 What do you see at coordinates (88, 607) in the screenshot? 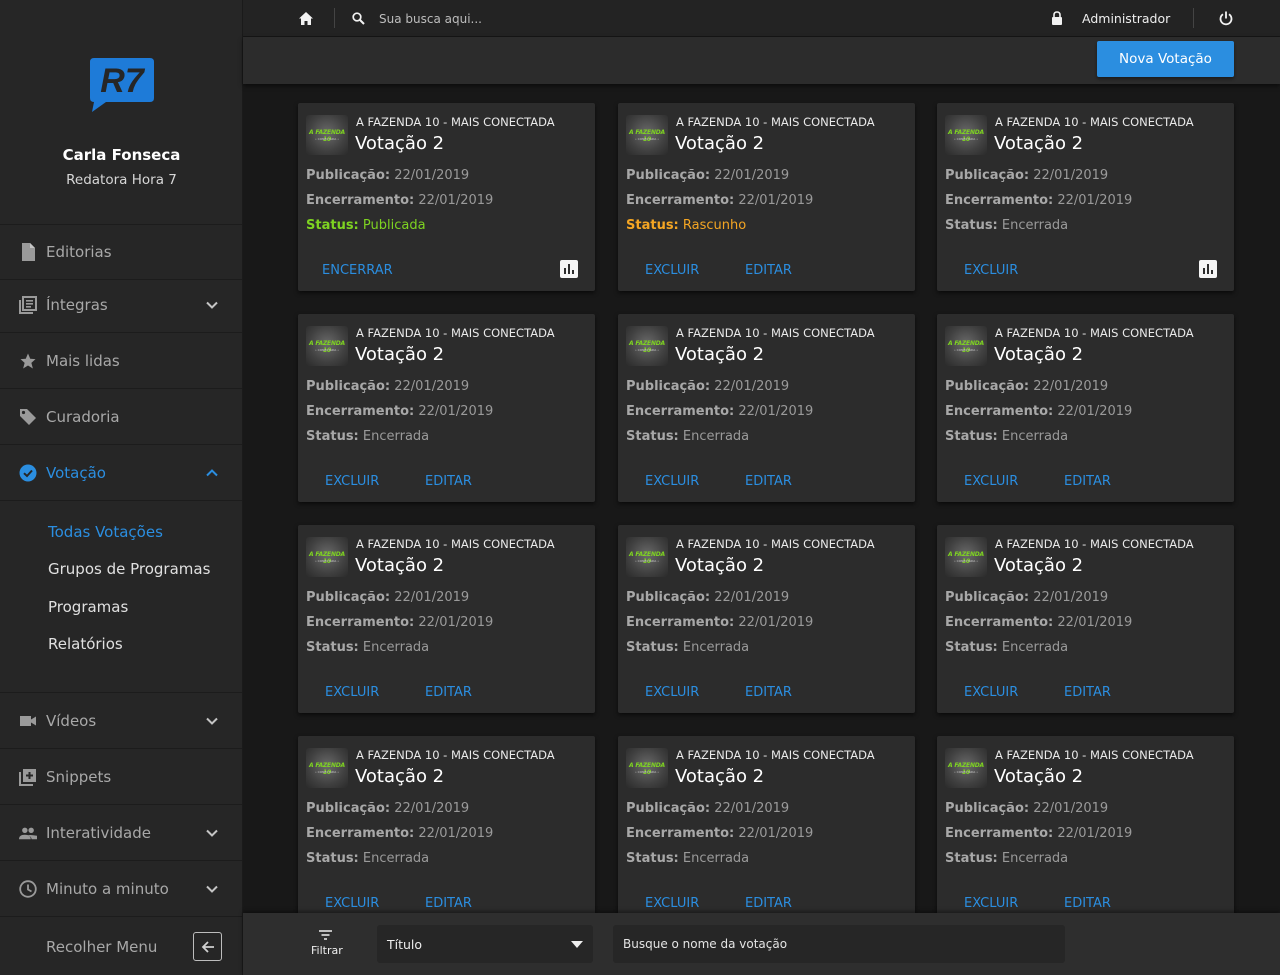
I see `submenu-programas: Programas` at bounding box center [88, 607].